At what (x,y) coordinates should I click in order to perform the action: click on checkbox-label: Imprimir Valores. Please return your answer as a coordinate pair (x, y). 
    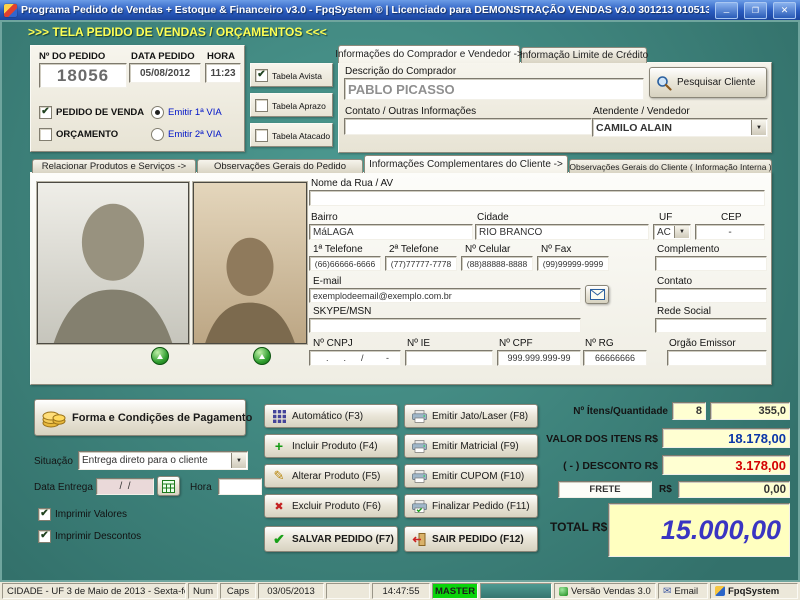
    Looking at the image, I should click on (91, 514).